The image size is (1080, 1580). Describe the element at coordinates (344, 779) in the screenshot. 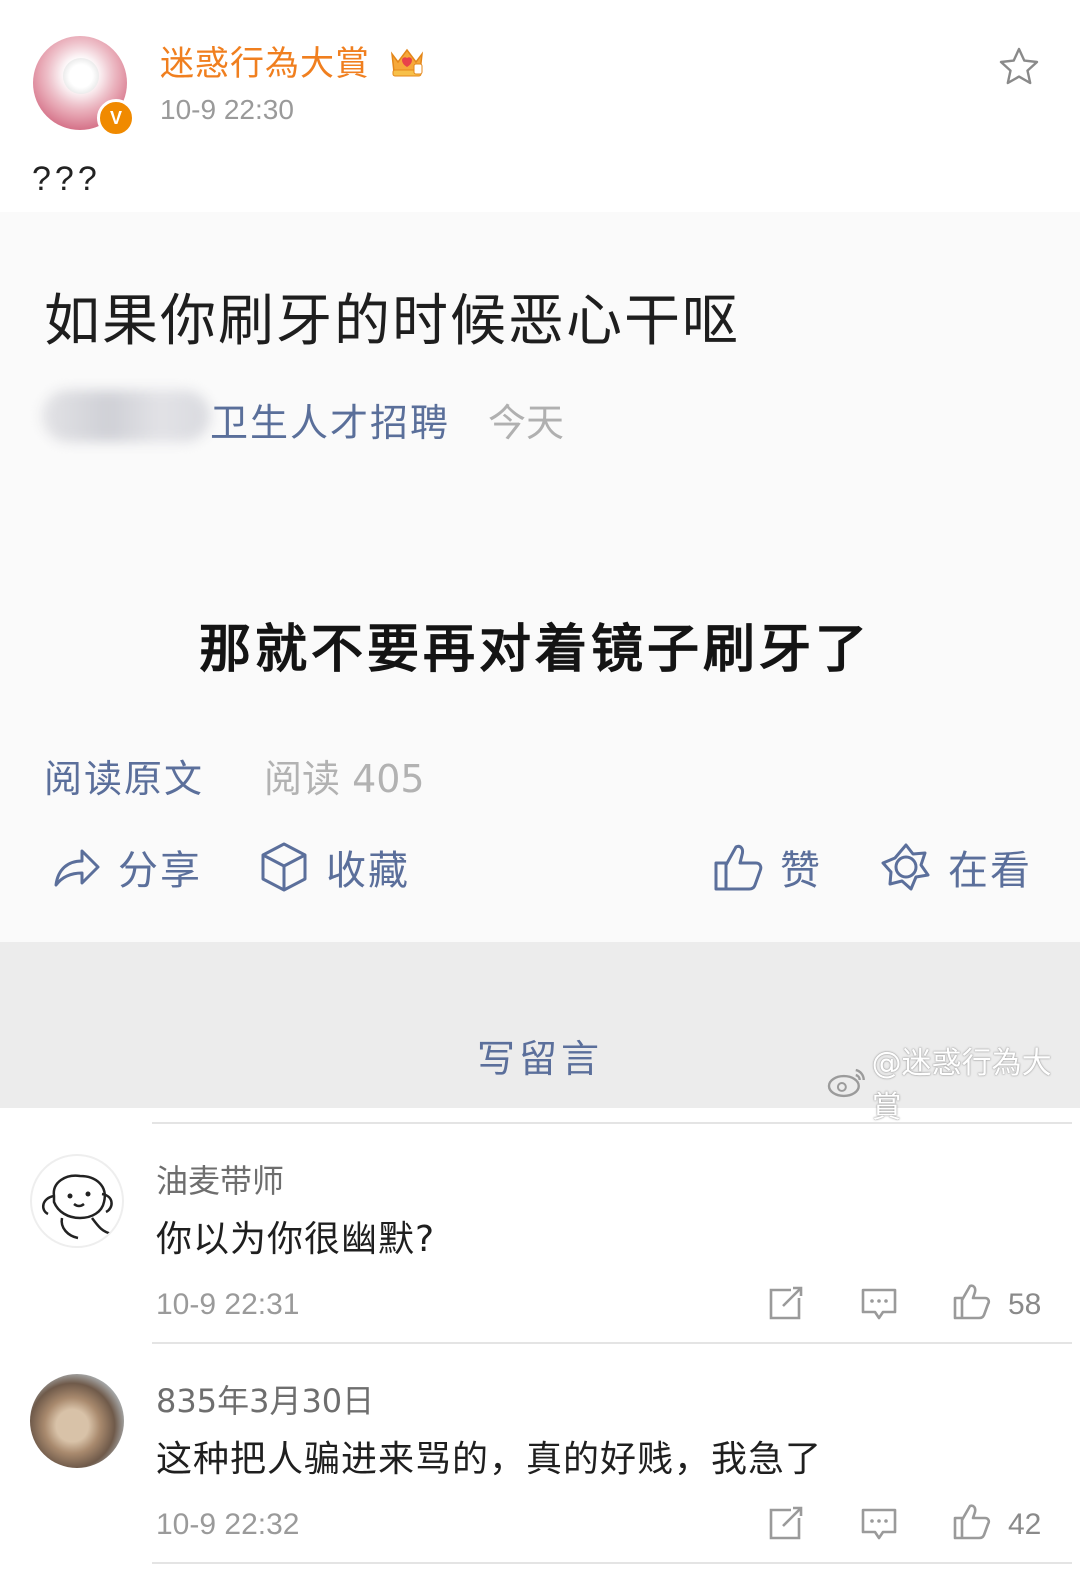

I see `read-count: 阅读 405` at that location.